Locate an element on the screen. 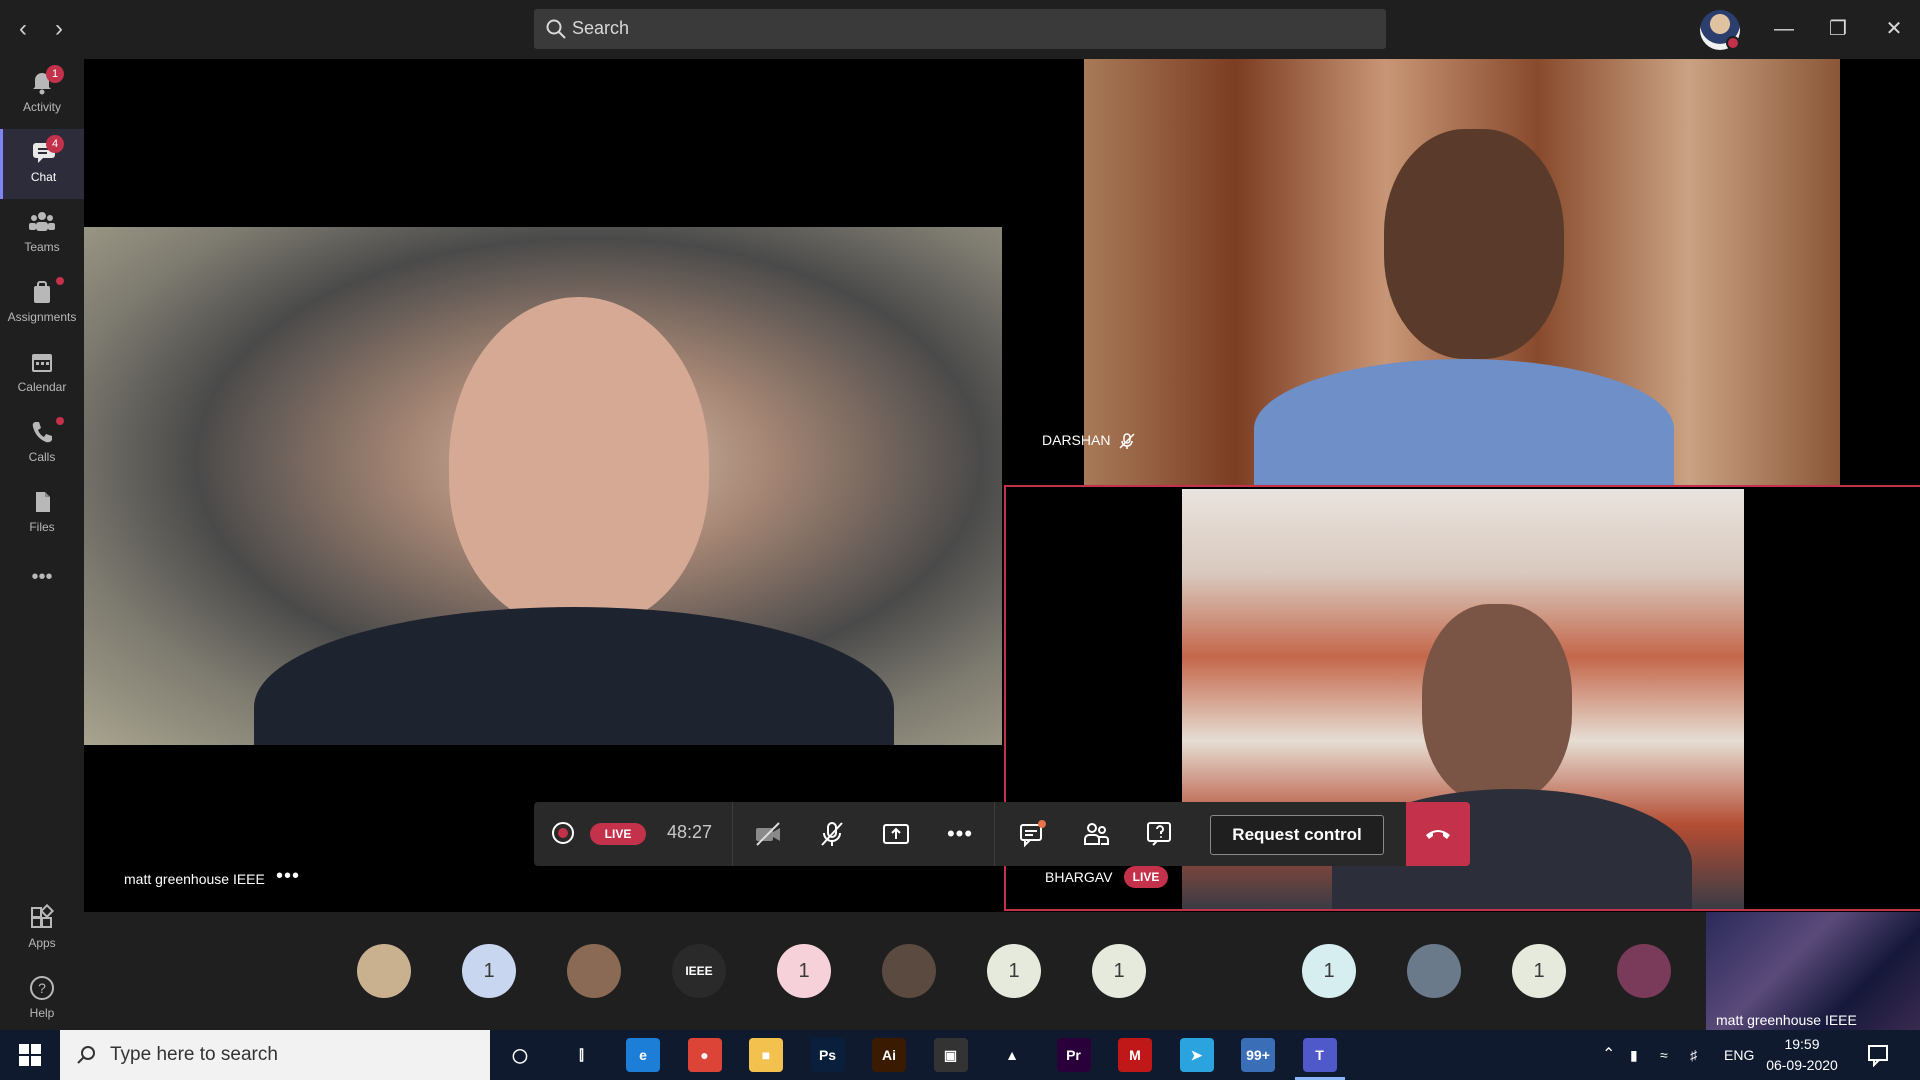 The width and height of the screenshot is (1920, 1080). assignments-icon is located at coordinates (42, 292).